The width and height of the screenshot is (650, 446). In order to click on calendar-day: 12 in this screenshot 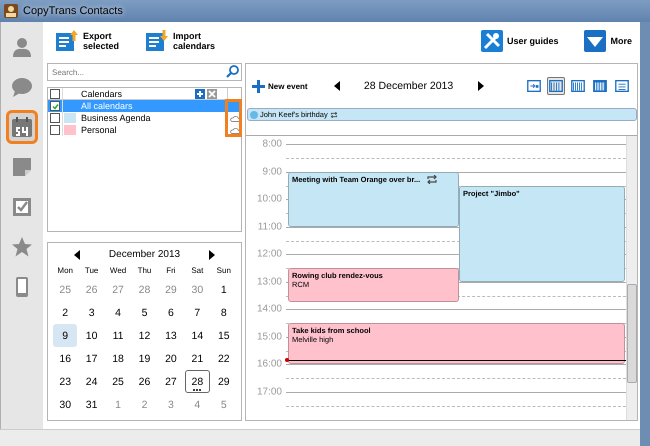, I will do `click(144, 335)`.